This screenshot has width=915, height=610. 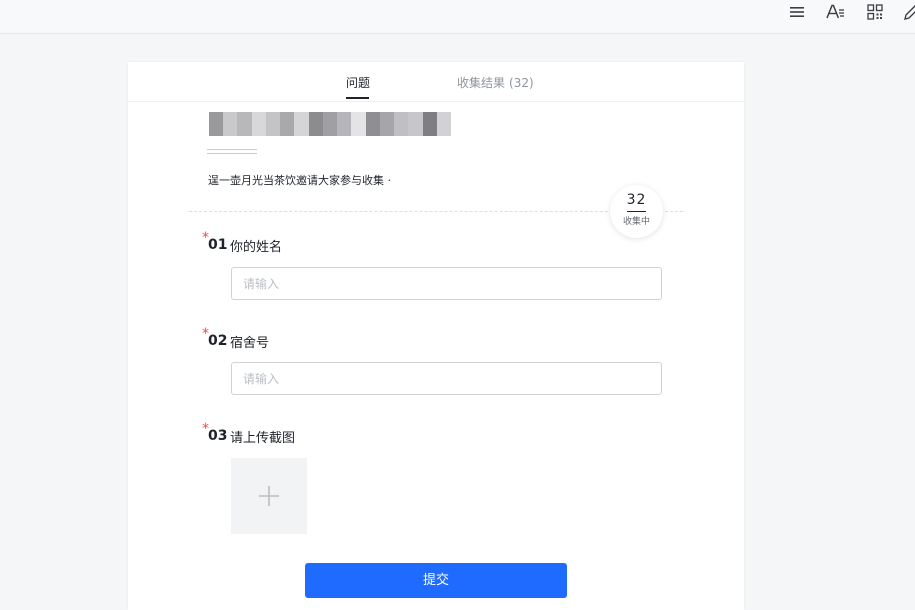 I want to click on image-upload-button, so click(x=269, y=496).